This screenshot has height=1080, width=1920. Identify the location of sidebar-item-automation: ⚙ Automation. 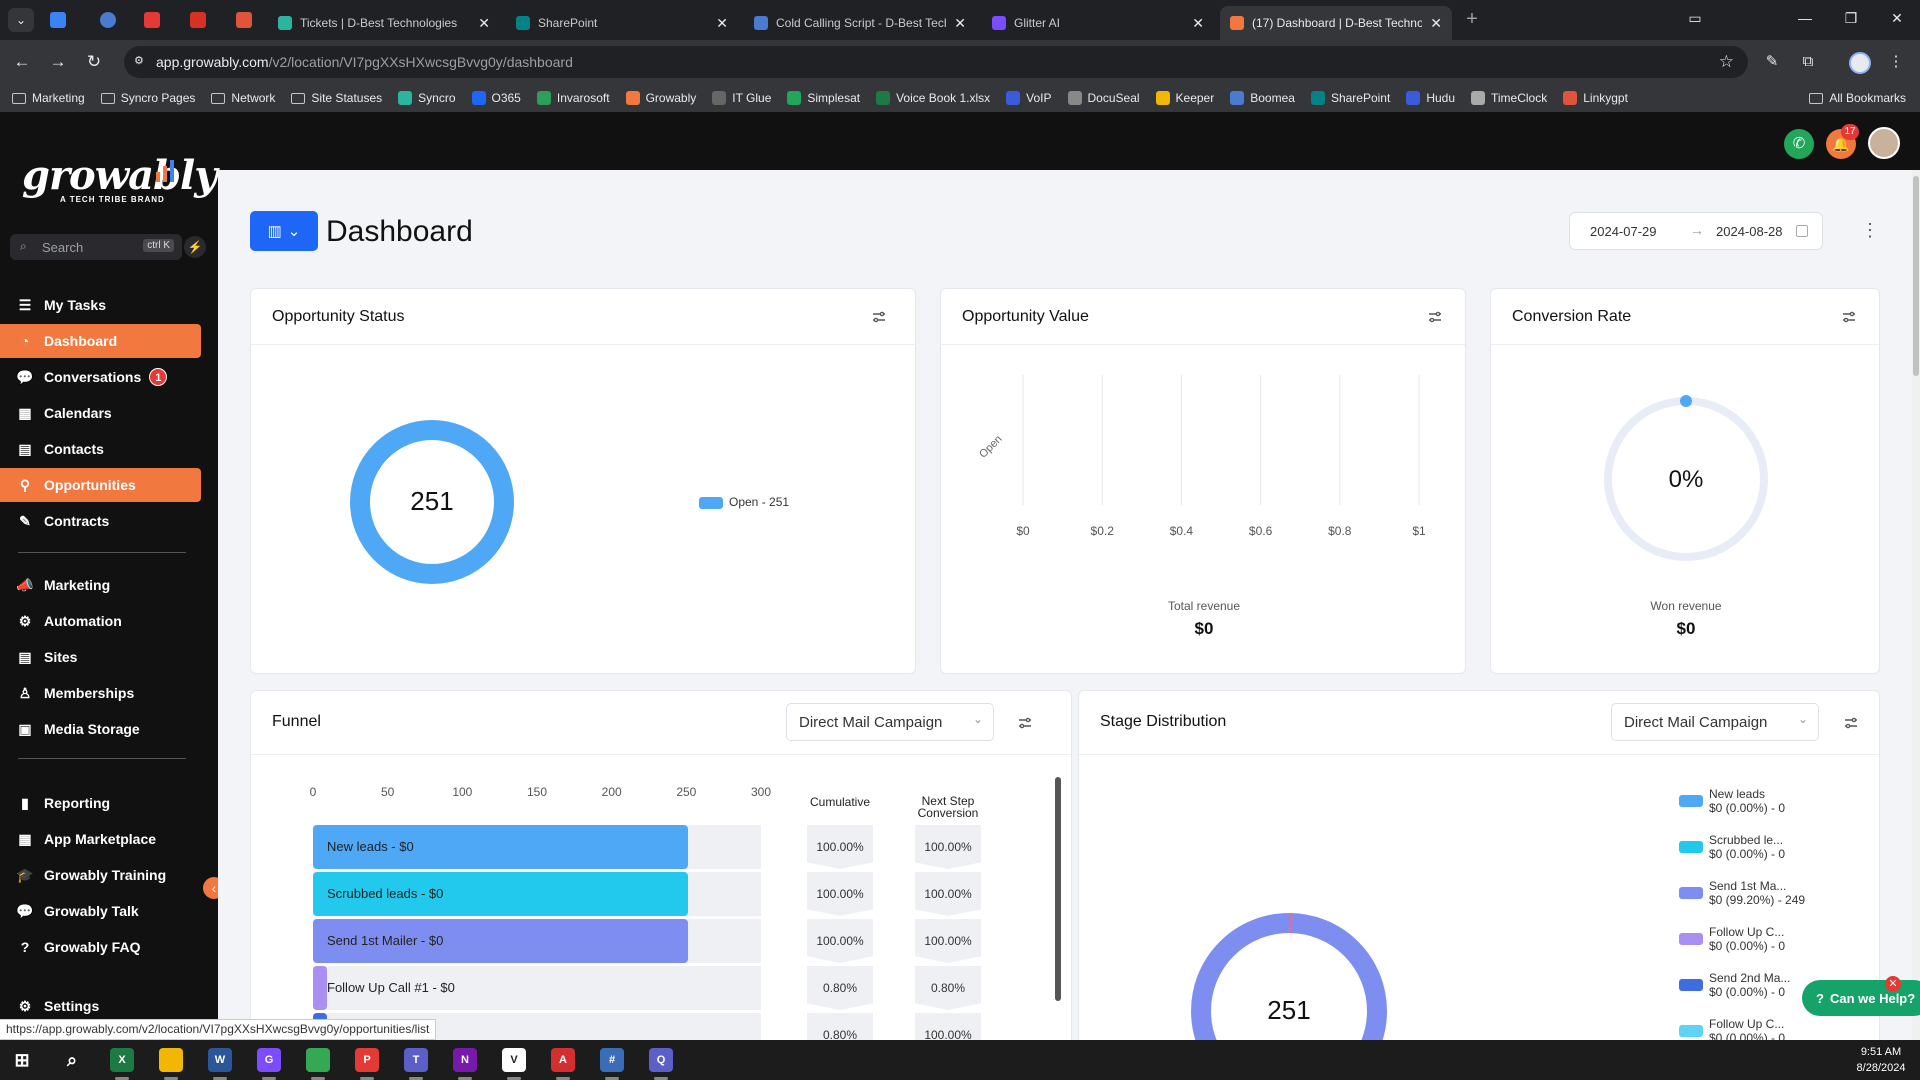
(100, 621).